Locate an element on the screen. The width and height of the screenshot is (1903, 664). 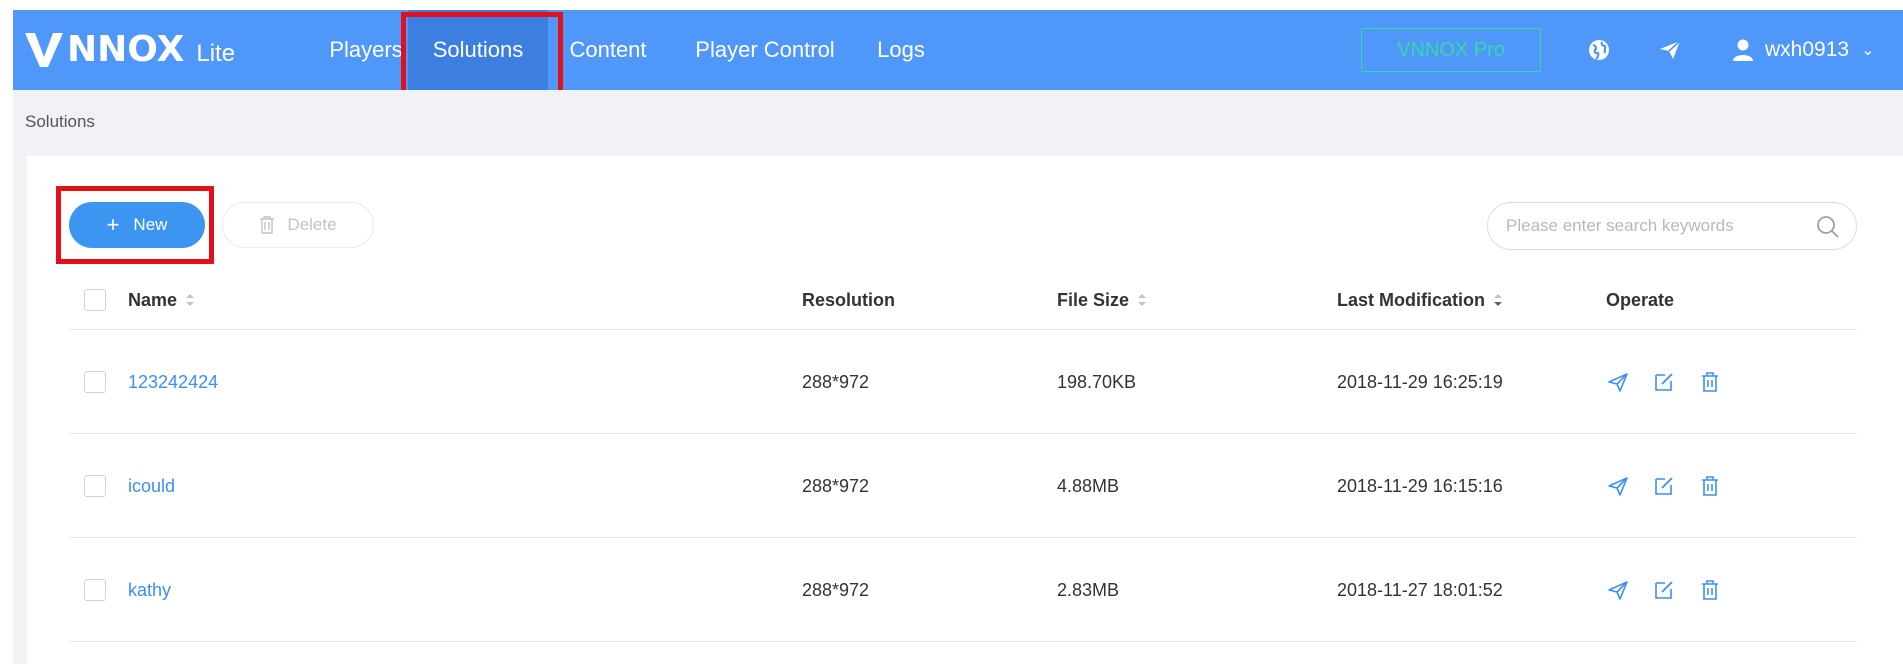
nav-item-player-control: Player Control is located at coordinates (765, 50).